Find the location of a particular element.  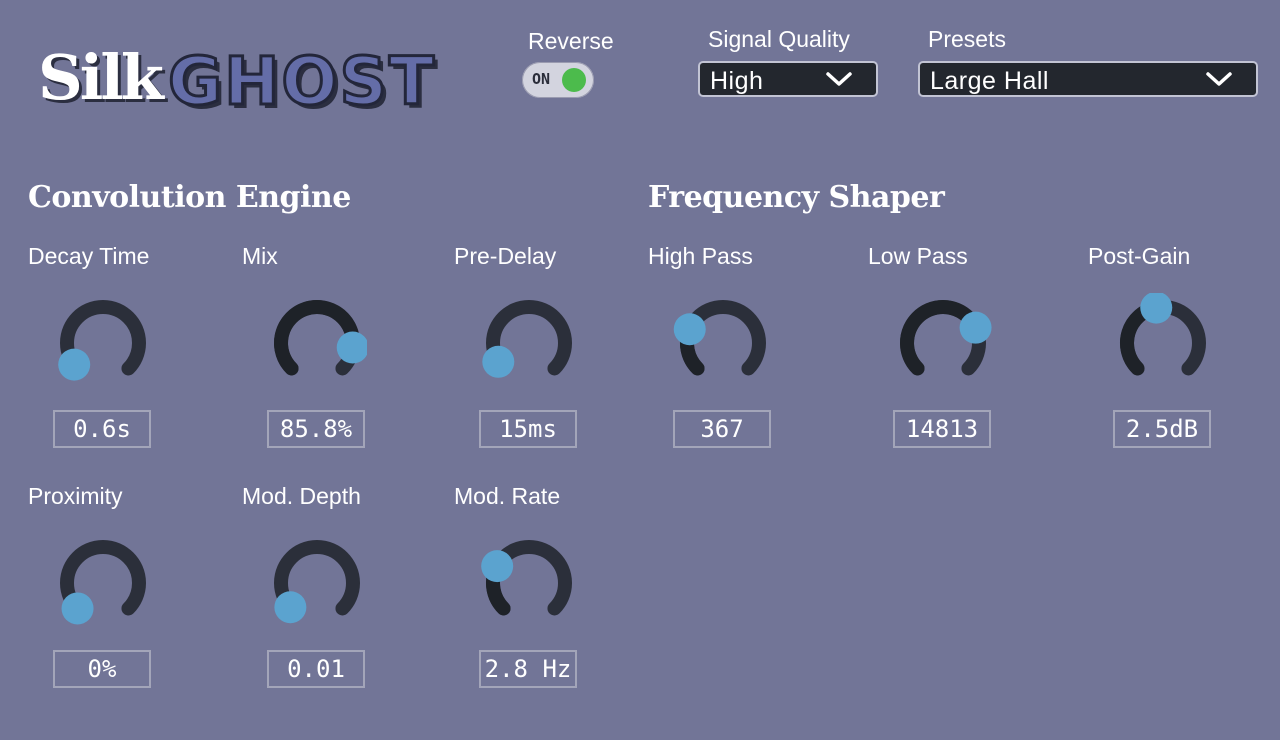

presets-value: Large Hall is located at coordinates (989, 81).